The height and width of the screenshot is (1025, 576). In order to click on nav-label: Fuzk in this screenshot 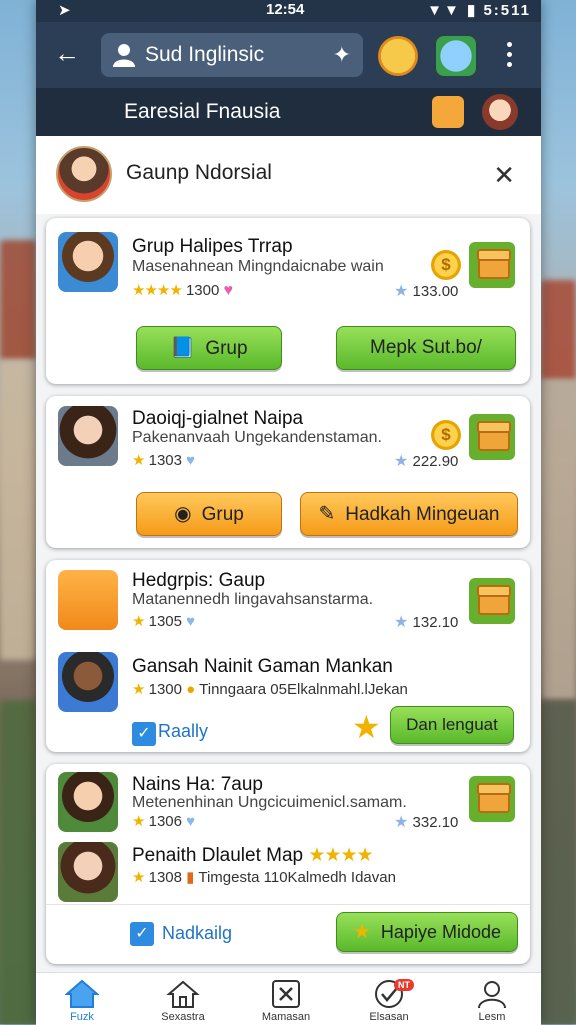, I will do `click(82, 1017)`.